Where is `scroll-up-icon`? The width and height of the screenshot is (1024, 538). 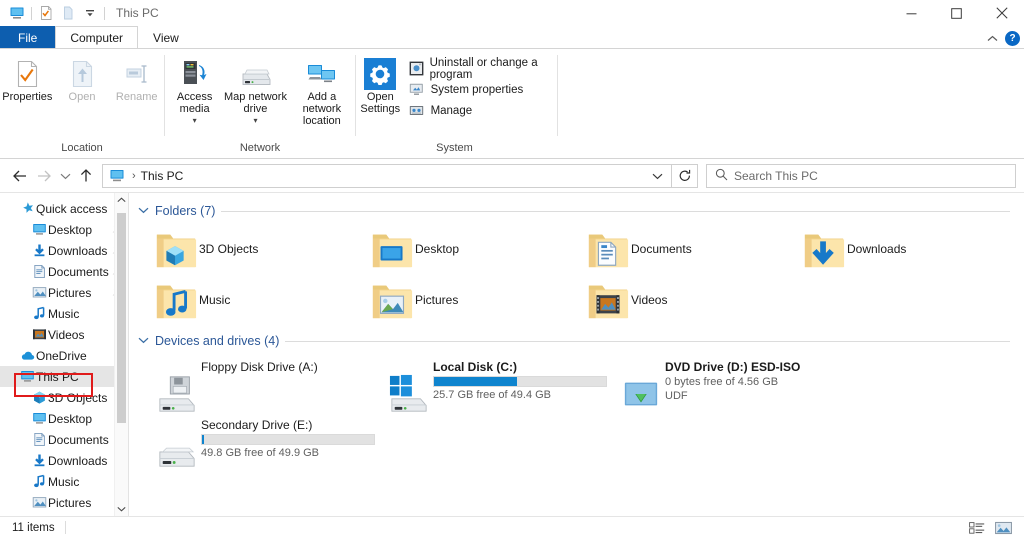 scroll-up-icon is located at coordinates (121, 200).